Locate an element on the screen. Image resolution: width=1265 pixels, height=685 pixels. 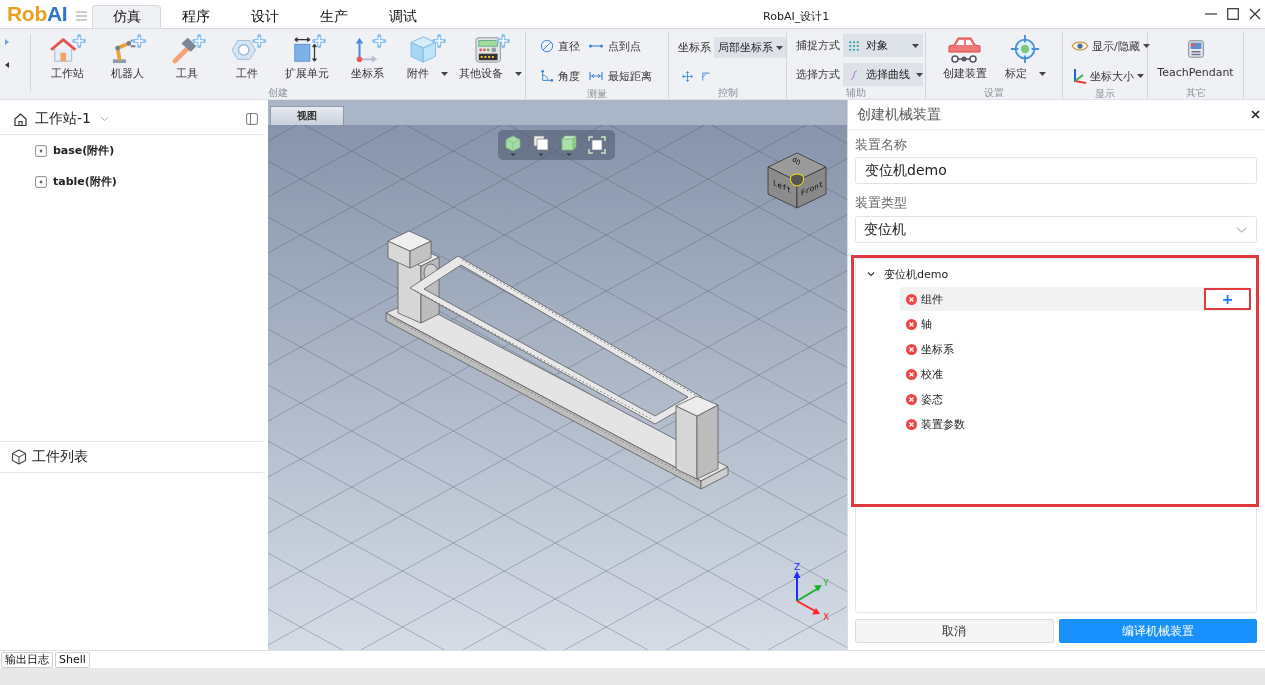
group-label: 创建 is located at coordinates (278, 93).